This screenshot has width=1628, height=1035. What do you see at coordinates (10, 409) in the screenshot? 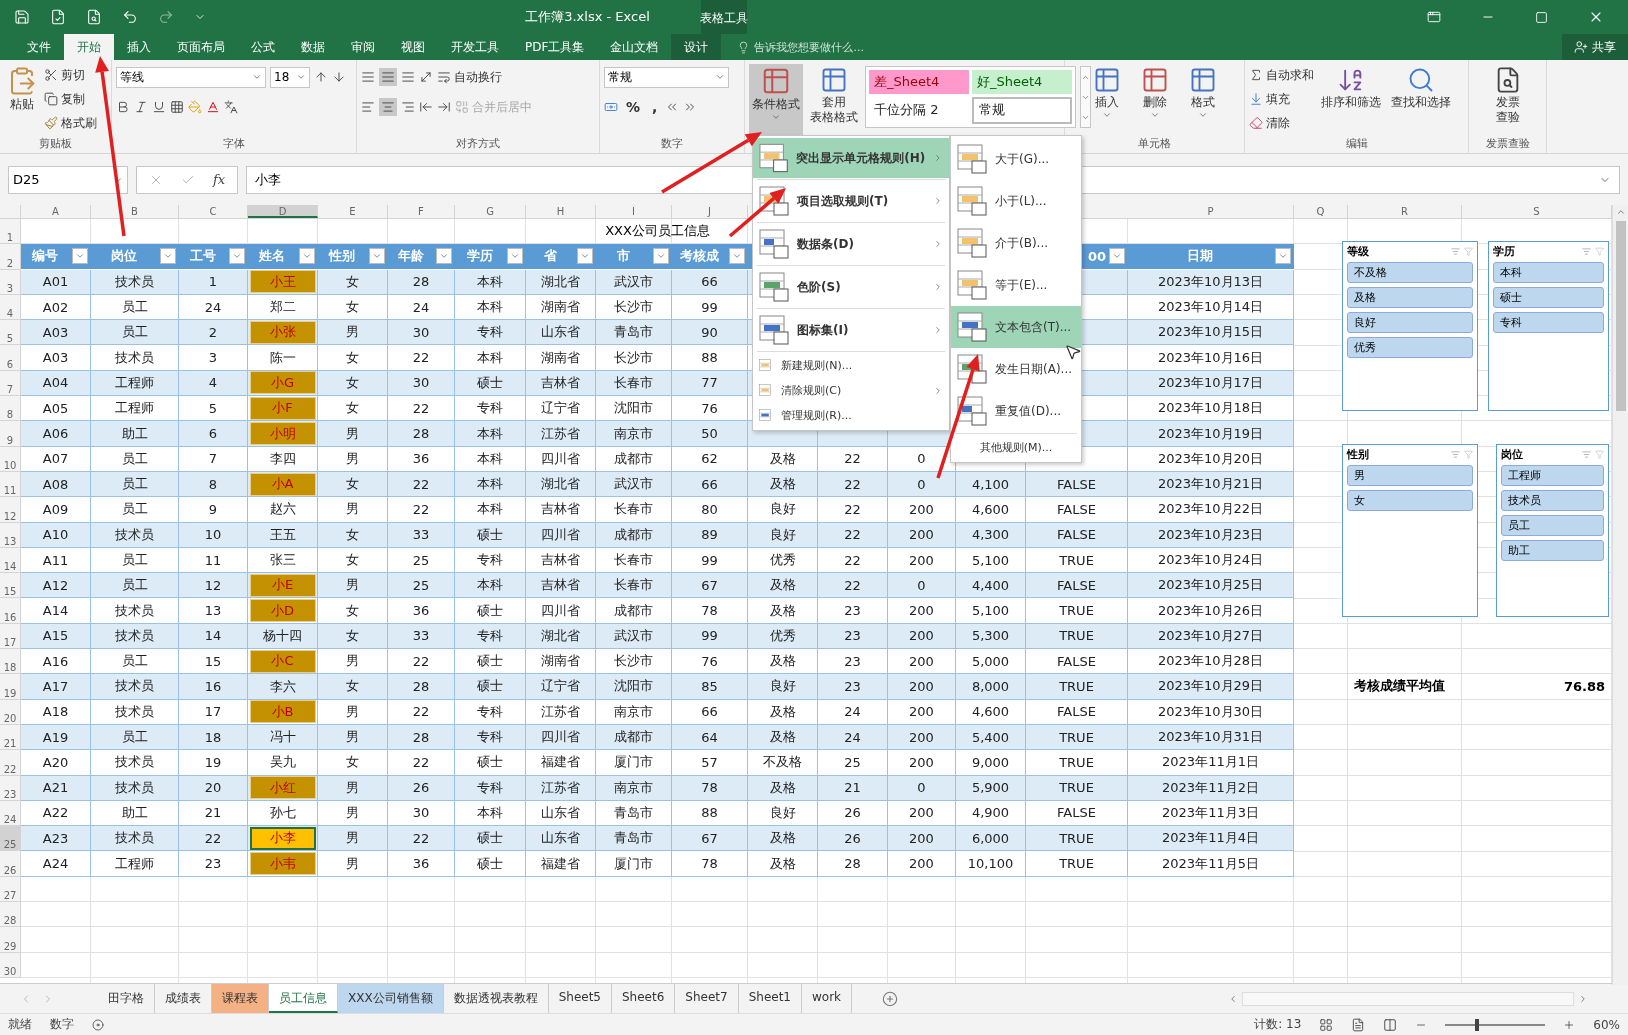
I see `row-number: 8` at bounding box center [10, 409].